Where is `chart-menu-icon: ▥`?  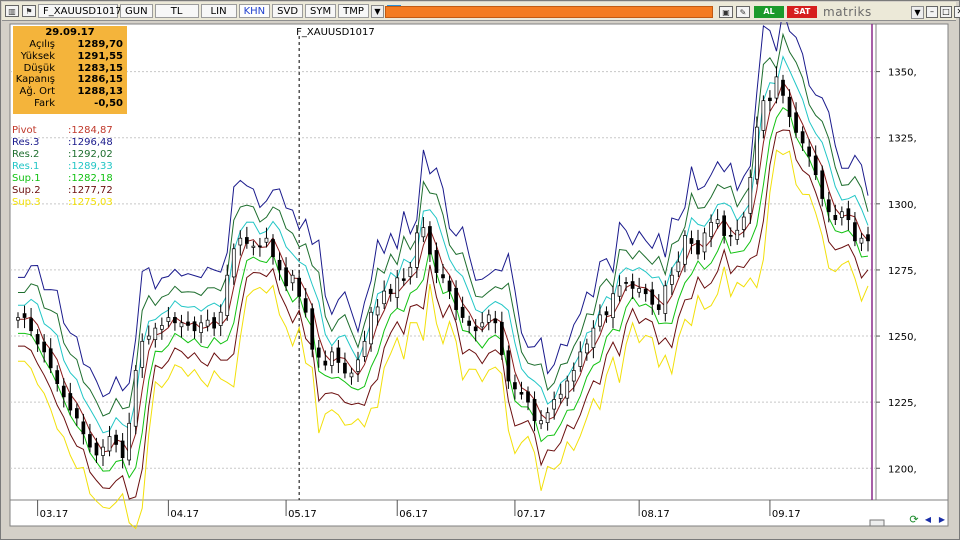 chart-menu-icon: ▥ is located at coordinates (12, 11).